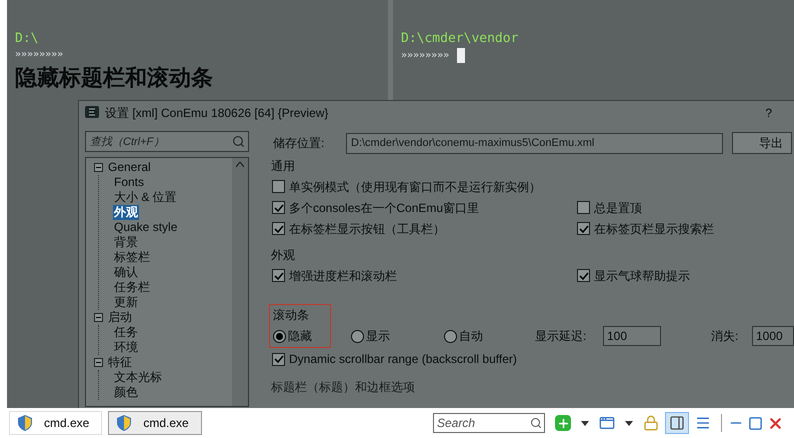 Image resolution: width=794 pixels, height=438 pixels. I want to click on tree-item: 特征, so click(120, 362).